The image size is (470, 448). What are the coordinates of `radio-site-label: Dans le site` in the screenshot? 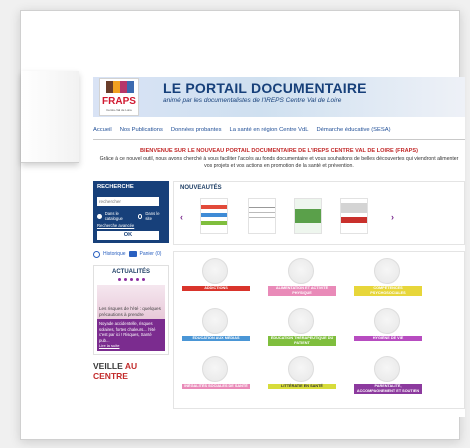 It's located at (152, 216).